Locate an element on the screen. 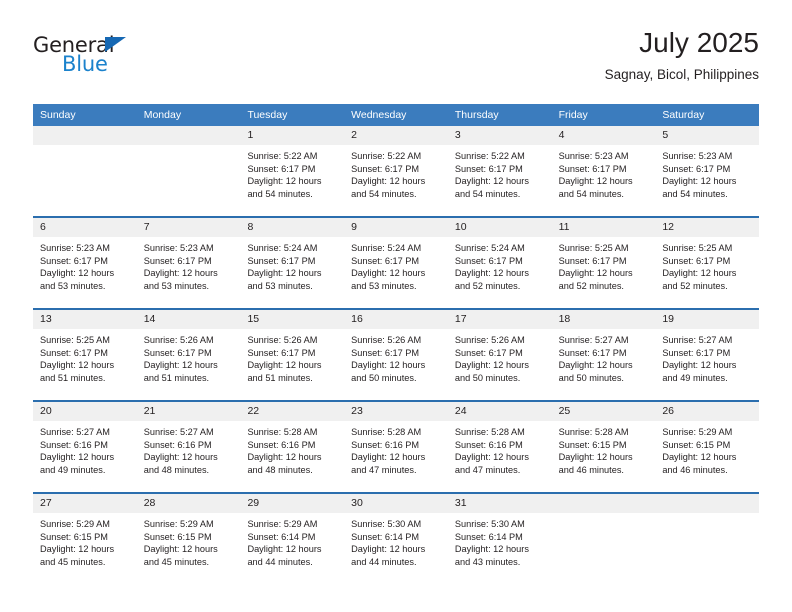  brand-logo: General Blue is located at coordinates (133, 60).